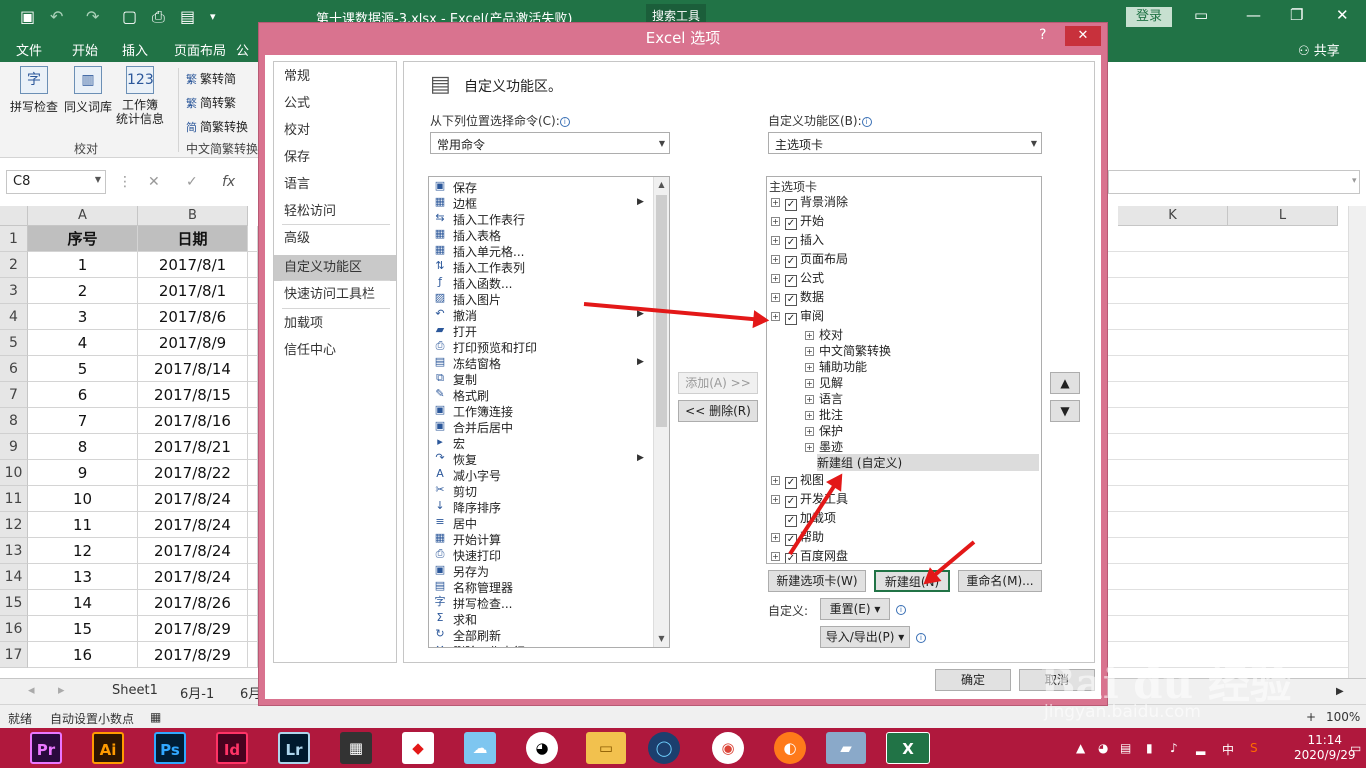 This screenshot has width=1366, height=768. What do you see at coordinates (83, 343) in the screenshot?
I see `table-cell: 4` at bounding box center [83, 343].